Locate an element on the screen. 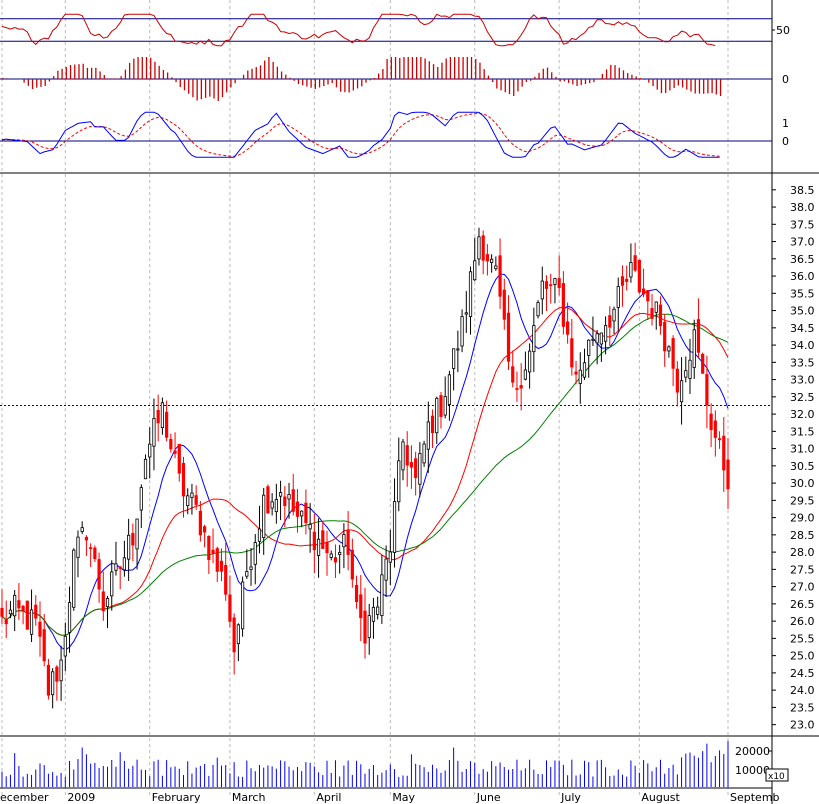 The image size is (819, 804). price-tick-label: 33.0 is located at coordinates (802, 380).